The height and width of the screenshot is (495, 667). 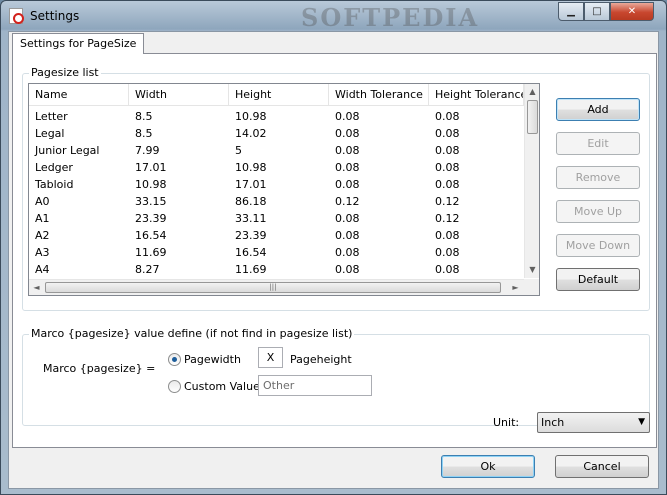 What do you see at coordinates (641, 422) in the screenshot?
I see `chevron-down-icon: ▼` at bounding box center [641, 422].